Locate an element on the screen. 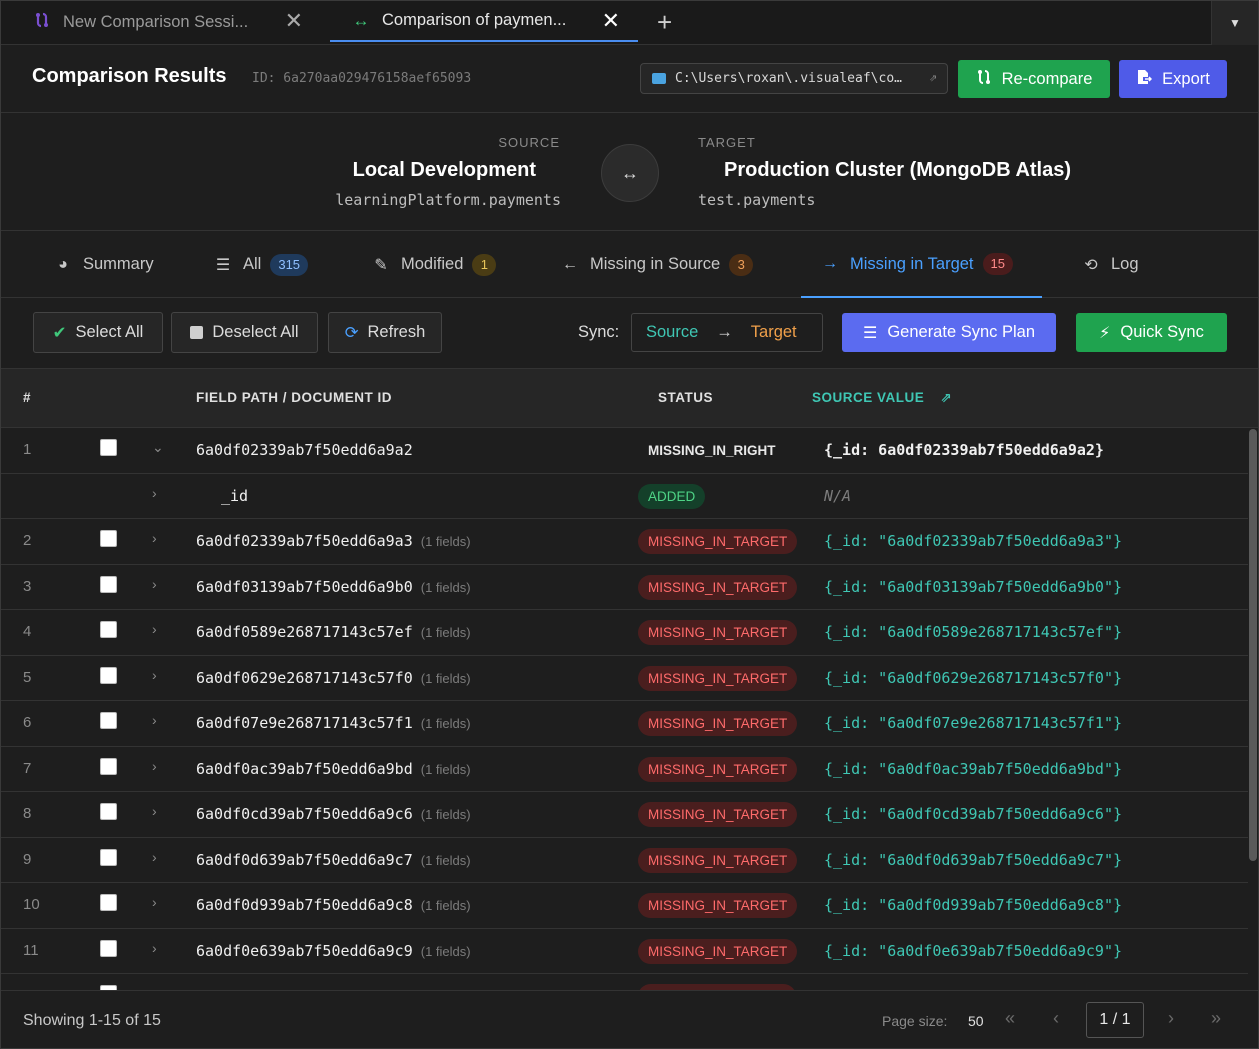 The image size is (1259, 1049). generate-sync-plan-button: ☰ Generate Sync Plan is located at coordinates (949, 332).